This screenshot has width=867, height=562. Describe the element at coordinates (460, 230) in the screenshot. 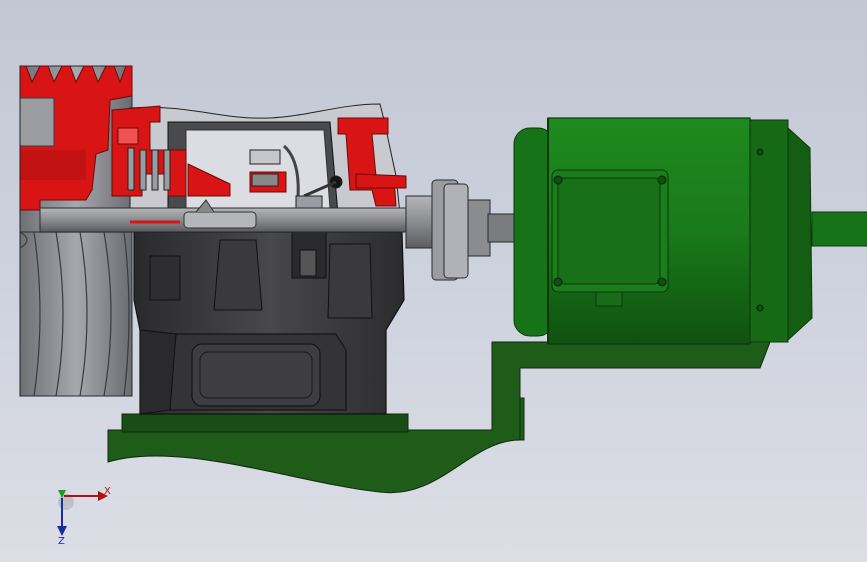

I see `shaft-coupling` at that location.